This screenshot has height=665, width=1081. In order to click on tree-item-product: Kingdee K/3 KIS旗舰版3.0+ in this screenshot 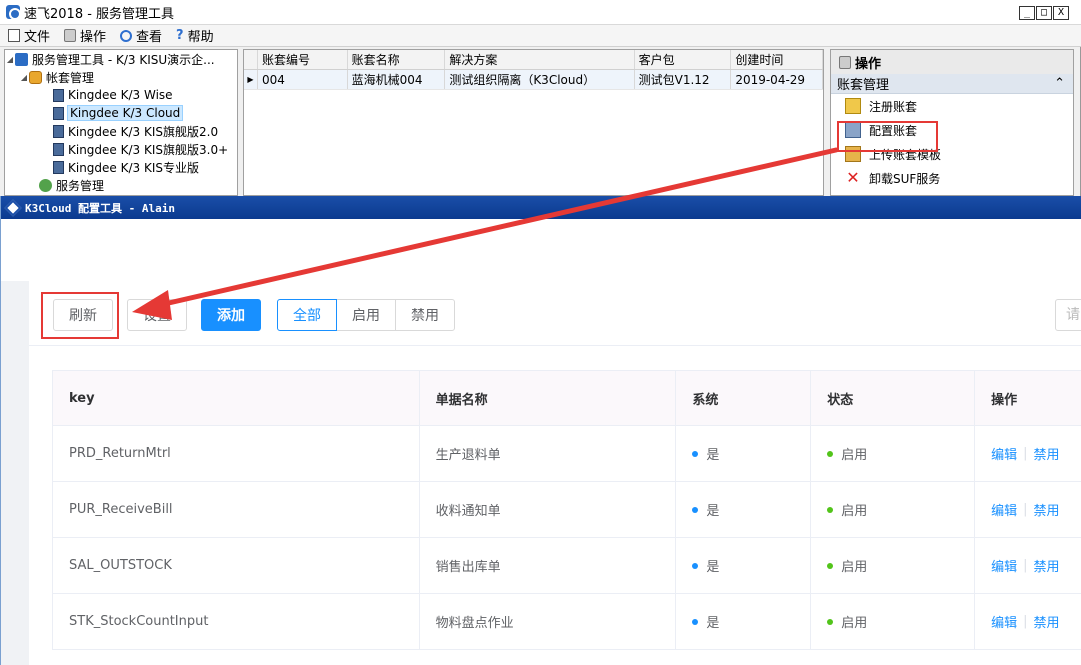, I will do `click(121, 149)`.